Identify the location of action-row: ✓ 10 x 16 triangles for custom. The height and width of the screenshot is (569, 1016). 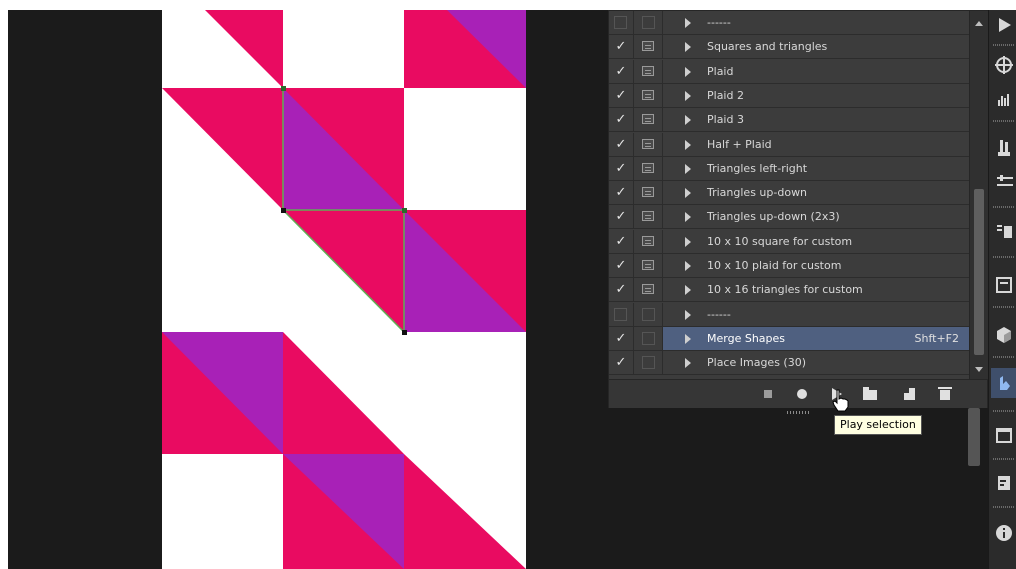
(789, 290).